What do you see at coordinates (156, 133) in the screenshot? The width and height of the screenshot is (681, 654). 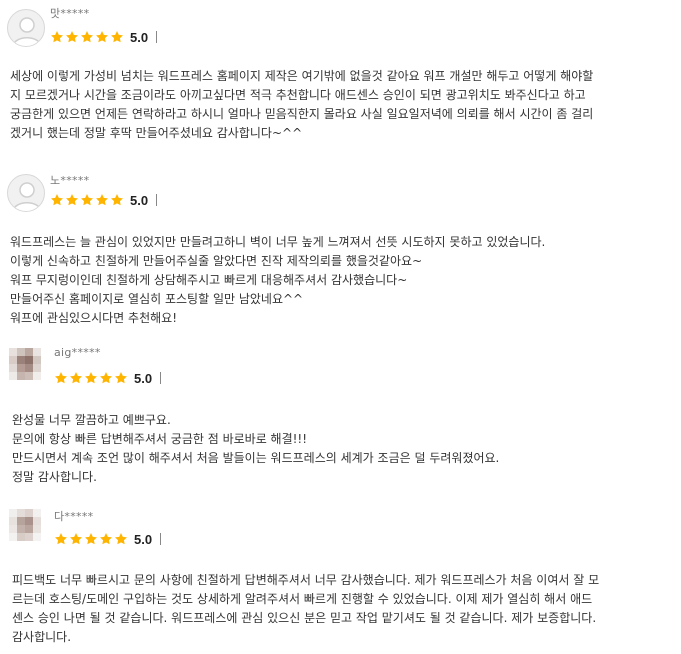 I see `review-line: 겠거니 했는데 정말 후딱 만들어주셨네요 감사합니다~^^` at bounding box center [156, 133].